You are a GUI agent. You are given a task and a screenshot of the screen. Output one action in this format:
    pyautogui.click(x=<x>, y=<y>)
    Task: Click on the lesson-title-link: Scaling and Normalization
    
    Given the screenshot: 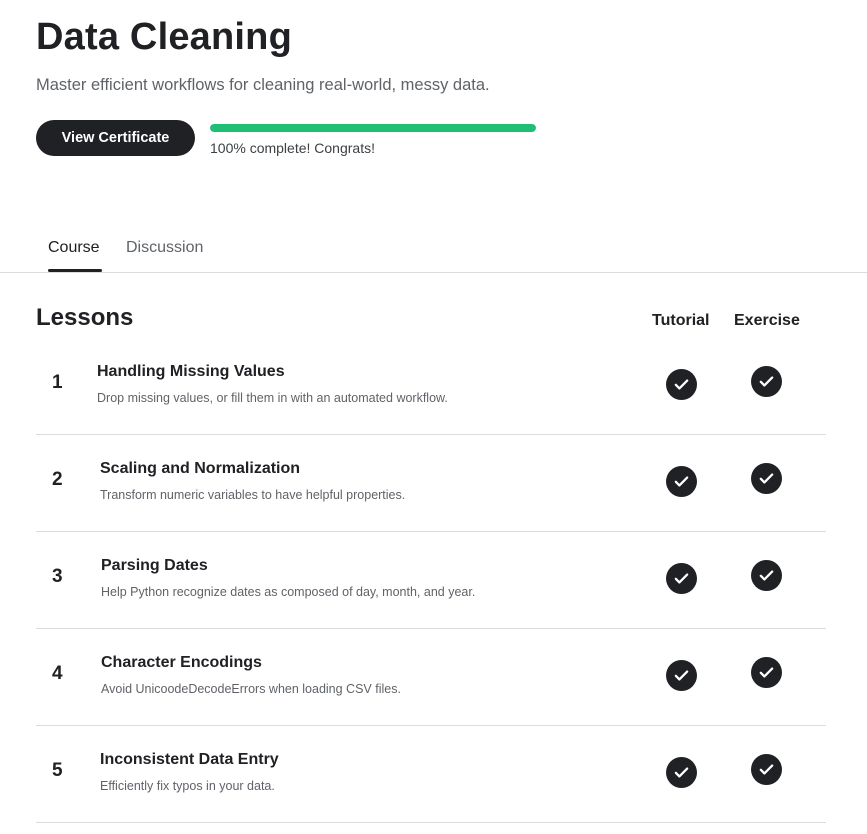 What is the action you would take?
    pyautogui.click(x=200, y=469)
    